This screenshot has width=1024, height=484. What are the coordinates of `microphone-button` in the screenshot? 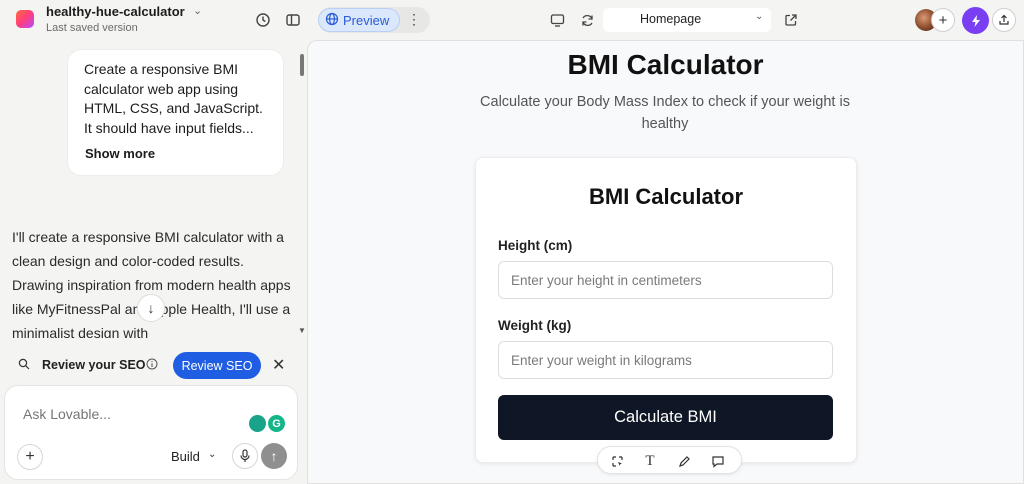 It's located at (245, 456).